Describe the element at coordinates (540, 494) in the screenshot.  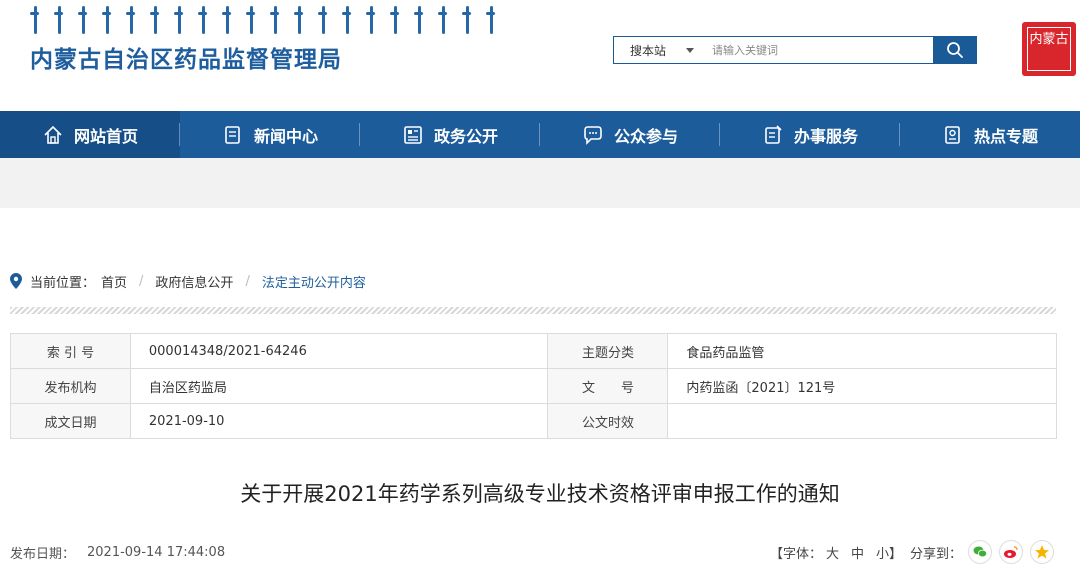
I see `document-title: 关于开展2021年药学系列高级专业技术资格评审申报工作的通知` at that location.